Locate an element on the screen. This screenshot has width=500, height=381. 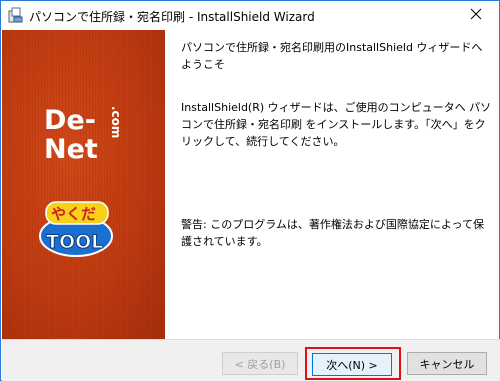
back-button: < 戻る(B) is located at coordinates (260, 363).